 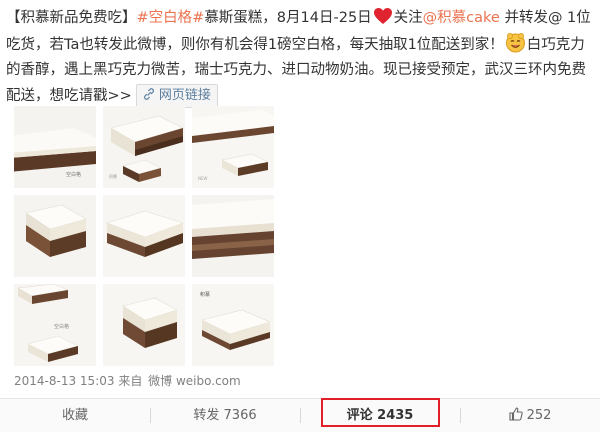 What do you see at coordinates (288, 18) in the screenshot?
I see `post-date-text: 慕斯蛋糕，8月14日-25日` at bounding box center [288, 18].